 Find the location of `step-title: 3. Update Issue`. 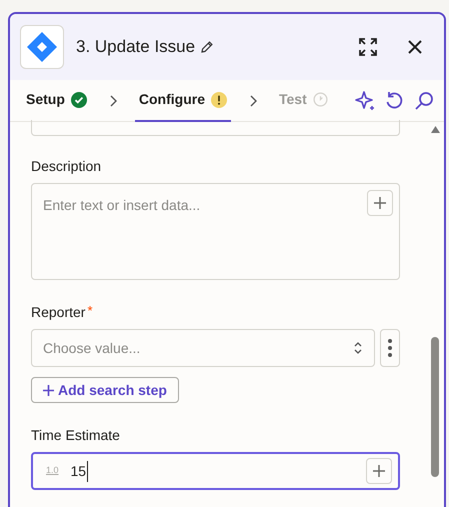

step-title: 3. Update Issue is located at coordinates (136, 47).